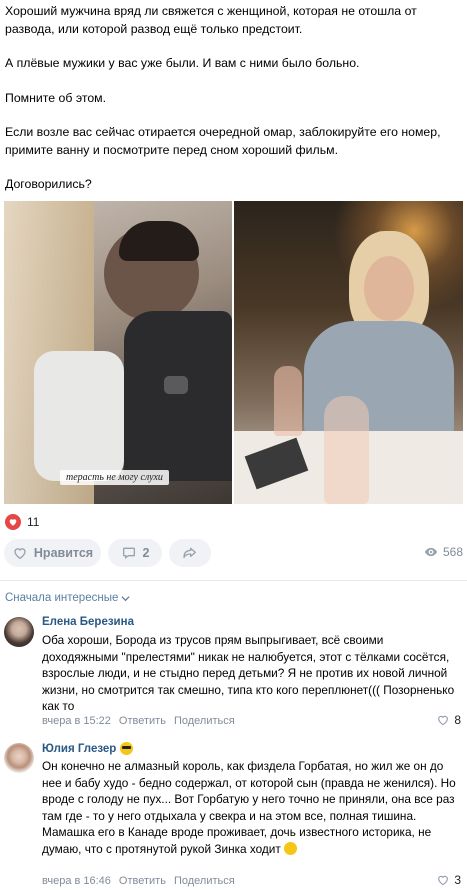 This screenshot has width=467, height=890. Describe the element at coordinates (13, 522) in the screenshot. I see `heart-icon` at that location.